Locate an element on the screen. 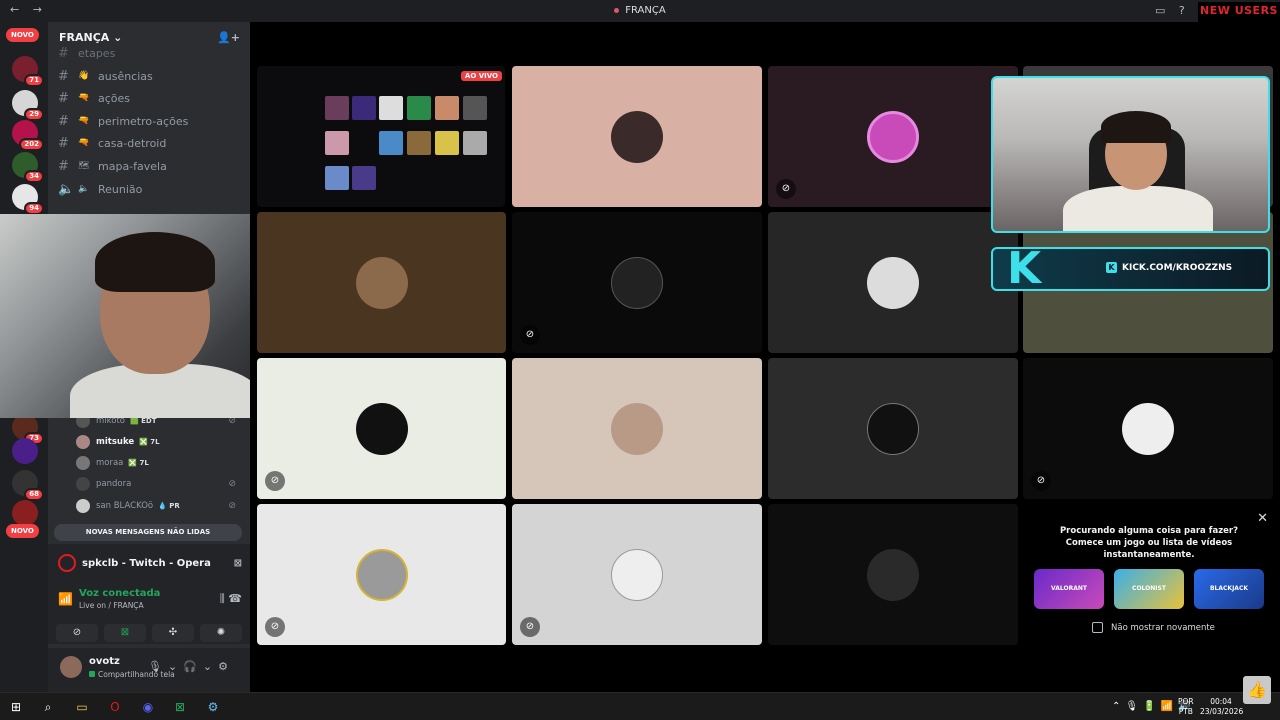 This screenshot has width=1280, height=720. hash-icon: # is located at coordinates (63, 53).